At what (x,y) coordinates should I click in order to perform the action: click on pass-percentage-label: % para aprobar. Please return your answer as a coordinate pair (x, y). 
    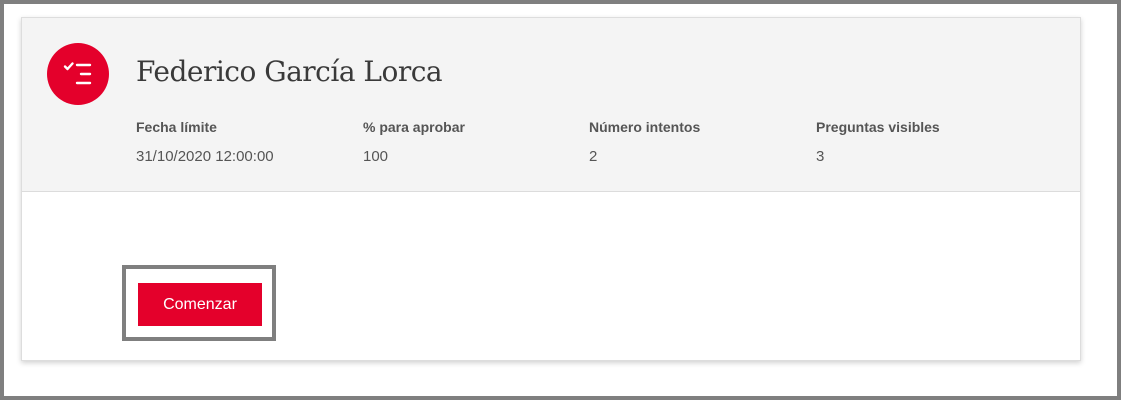
    Looking at the image, I should click on (414, 127).